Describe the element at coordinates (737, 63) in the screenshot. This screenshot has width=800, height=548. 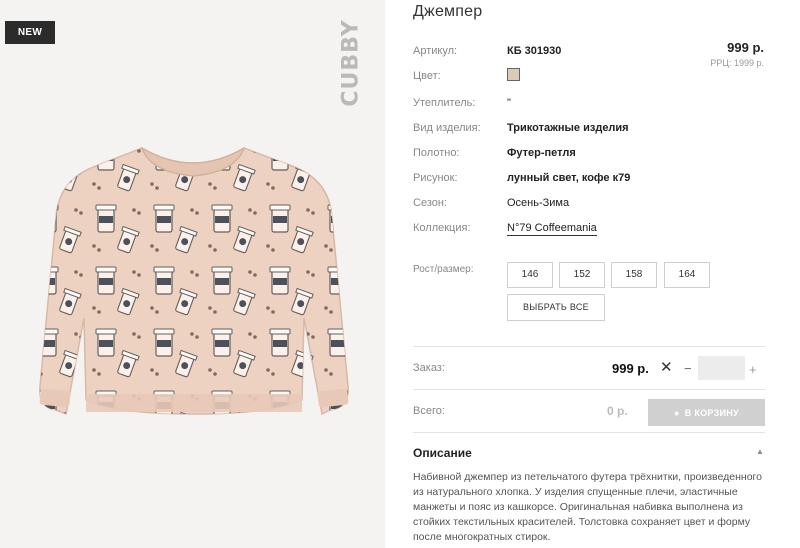
I see `rrp-price: РРЦ: 1999 р.` at that location.